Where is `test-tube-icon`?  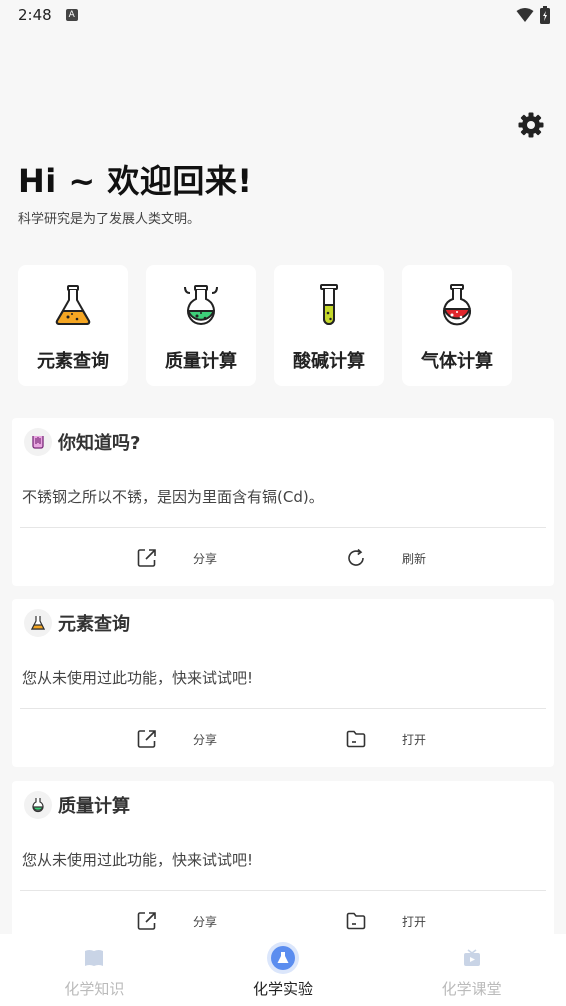 test-tube-icon is located at coordinates (329, 304).